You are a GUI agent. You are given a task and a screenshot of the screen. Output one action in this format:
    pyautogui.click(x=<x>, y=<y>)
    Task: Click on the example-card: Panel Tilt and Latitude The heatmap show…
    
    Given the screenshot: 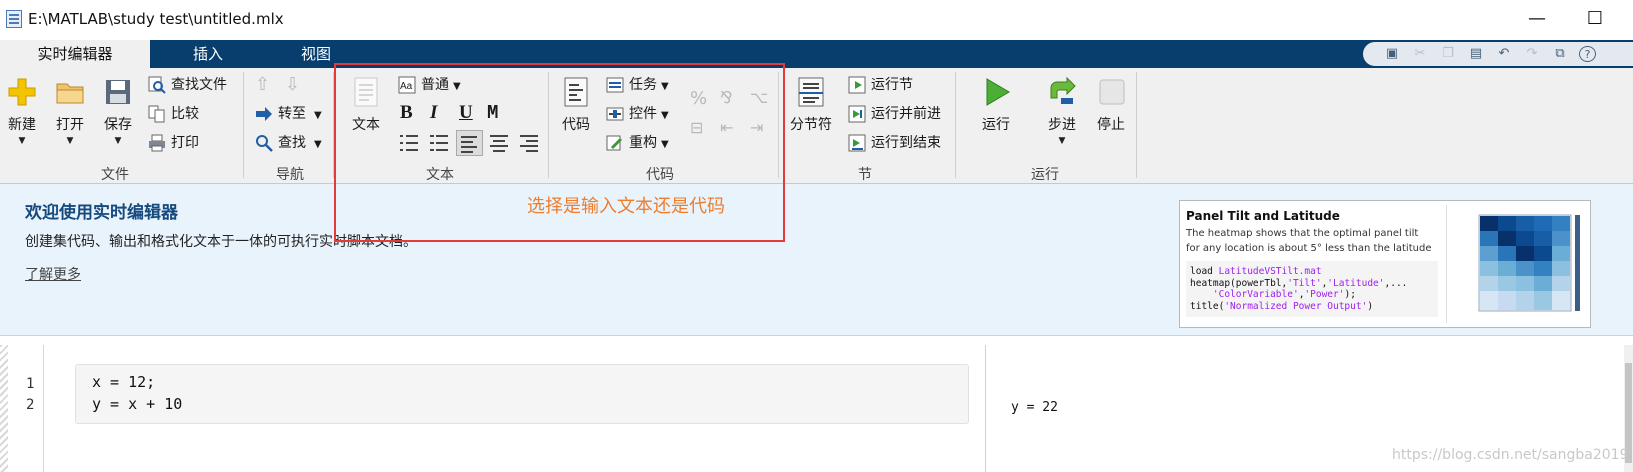 What is the action you would take?
    pyautogui.click(x=1385, y=264)
    